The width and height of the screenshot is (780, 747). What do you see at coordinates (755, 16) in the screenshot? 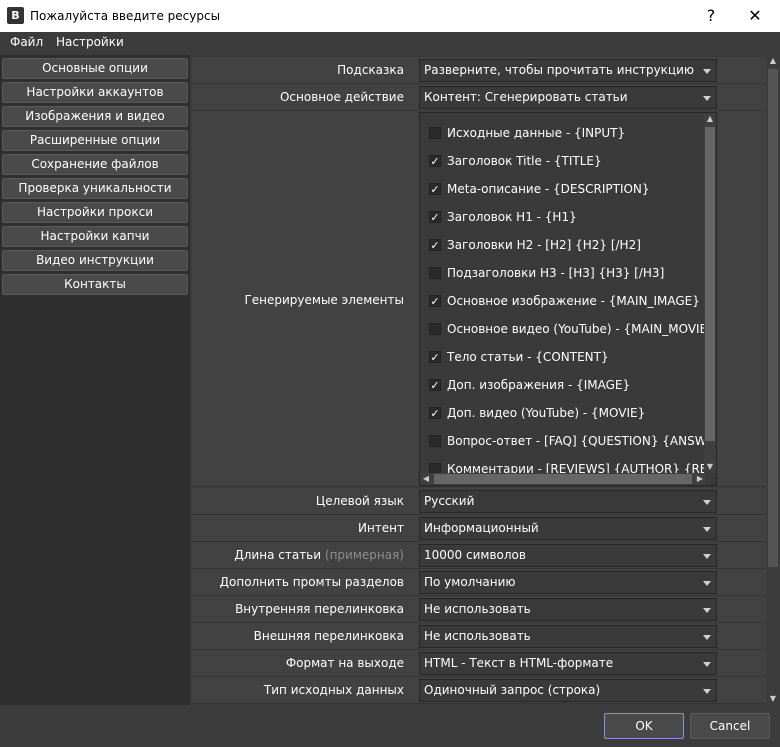
I see `close-button: ✕` at bounding box center [755, 16].